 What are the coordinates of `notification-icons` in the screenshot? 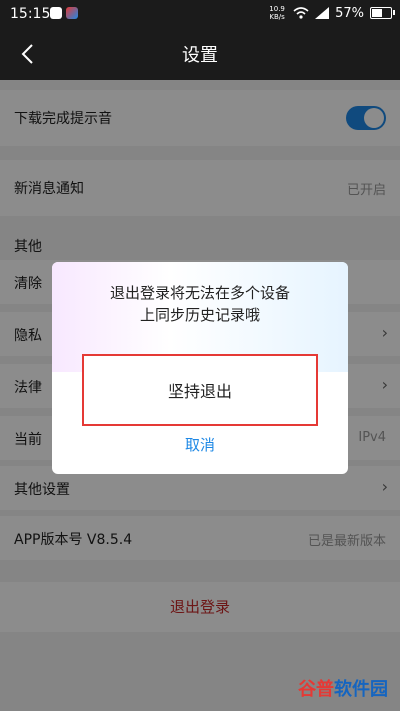 It's located at (64, 13).